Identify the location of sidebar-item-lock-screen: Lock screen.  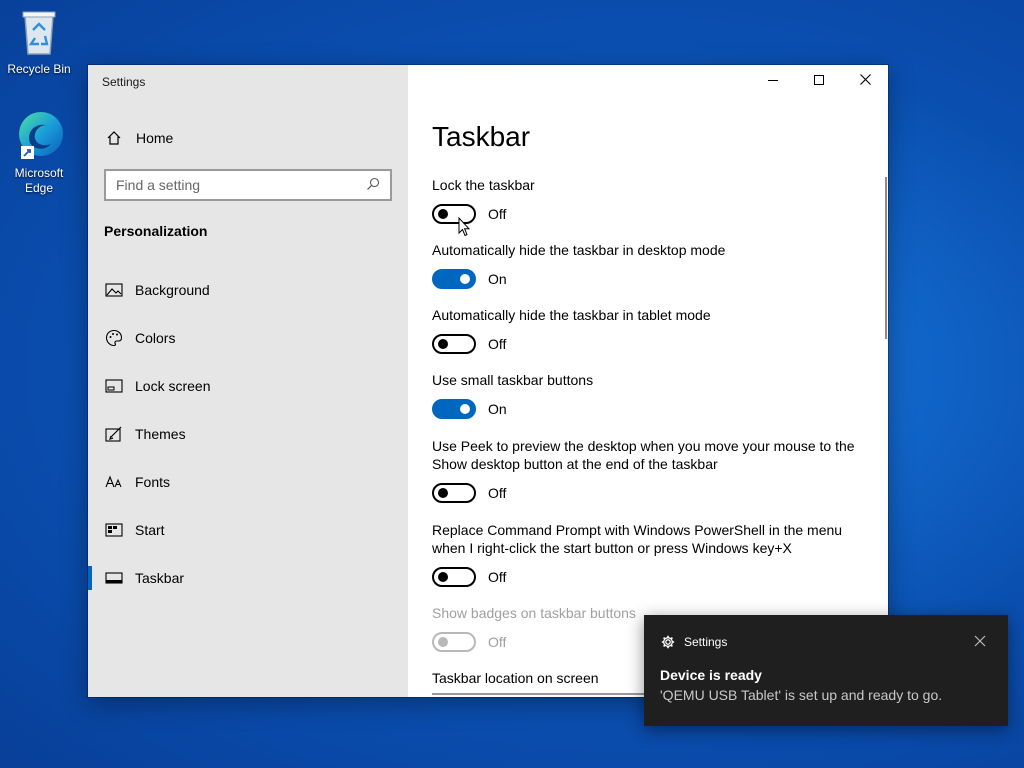
(248, 386).